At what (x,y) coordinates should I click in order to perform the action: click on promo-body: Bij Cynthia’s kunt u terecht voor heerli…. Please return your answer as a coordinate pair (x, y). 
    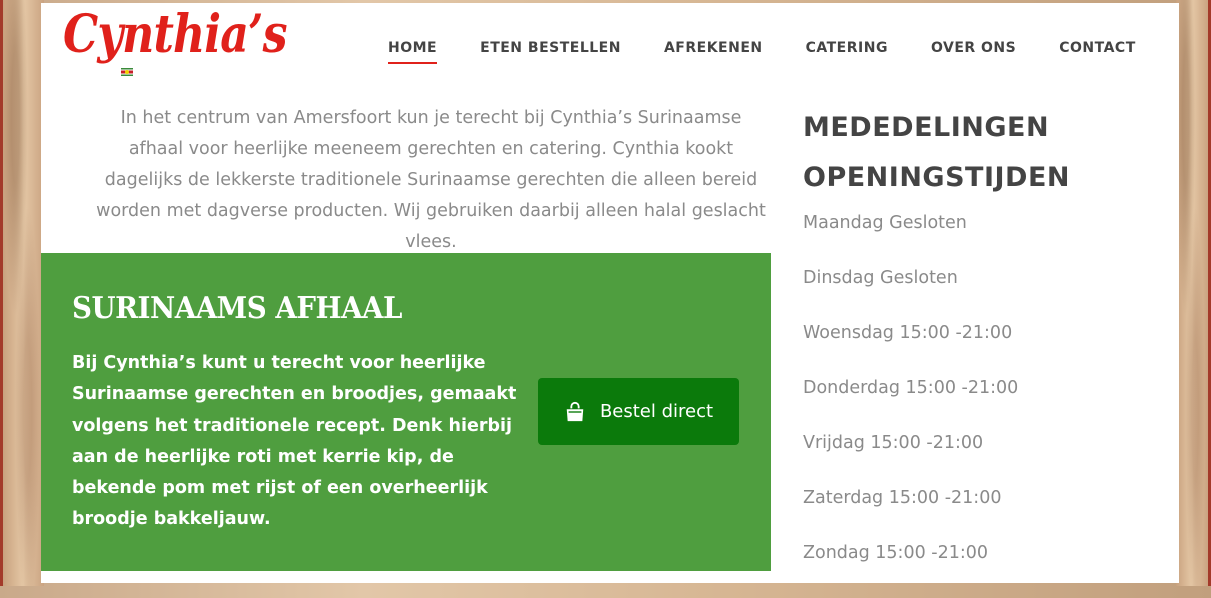
    Looking at the image, I should click on (294, 441).